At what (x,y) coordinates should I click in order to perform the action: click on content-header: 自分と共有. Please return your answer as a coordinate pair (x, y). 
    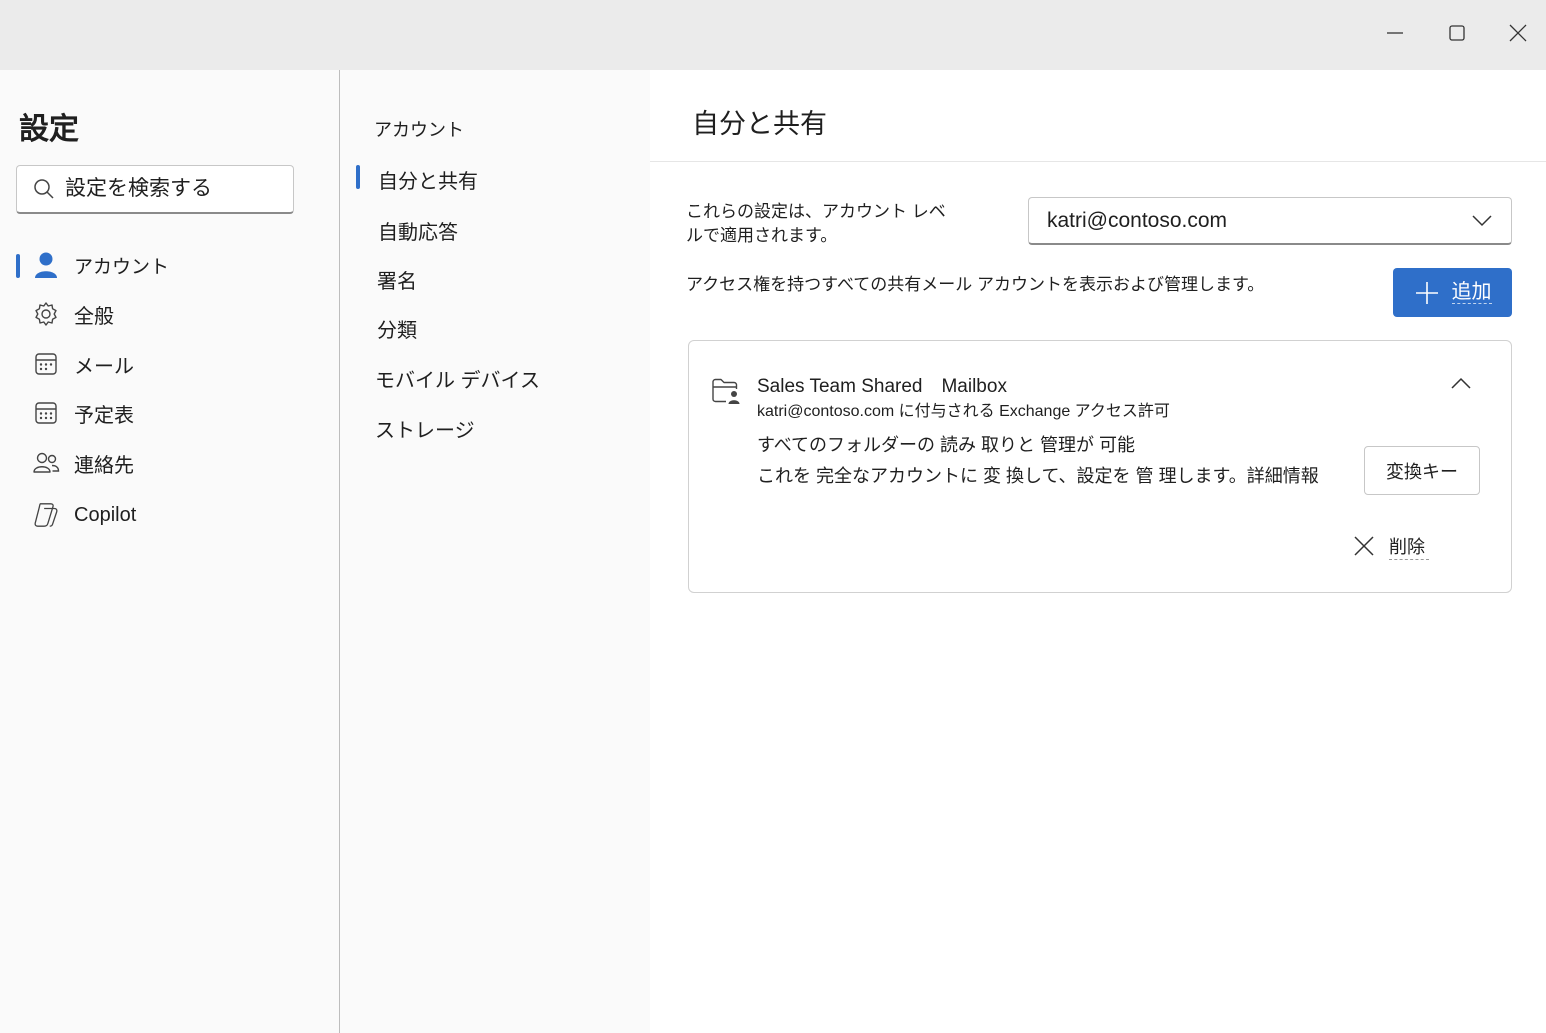
    Looking at the image, I should click on (1098, 116).